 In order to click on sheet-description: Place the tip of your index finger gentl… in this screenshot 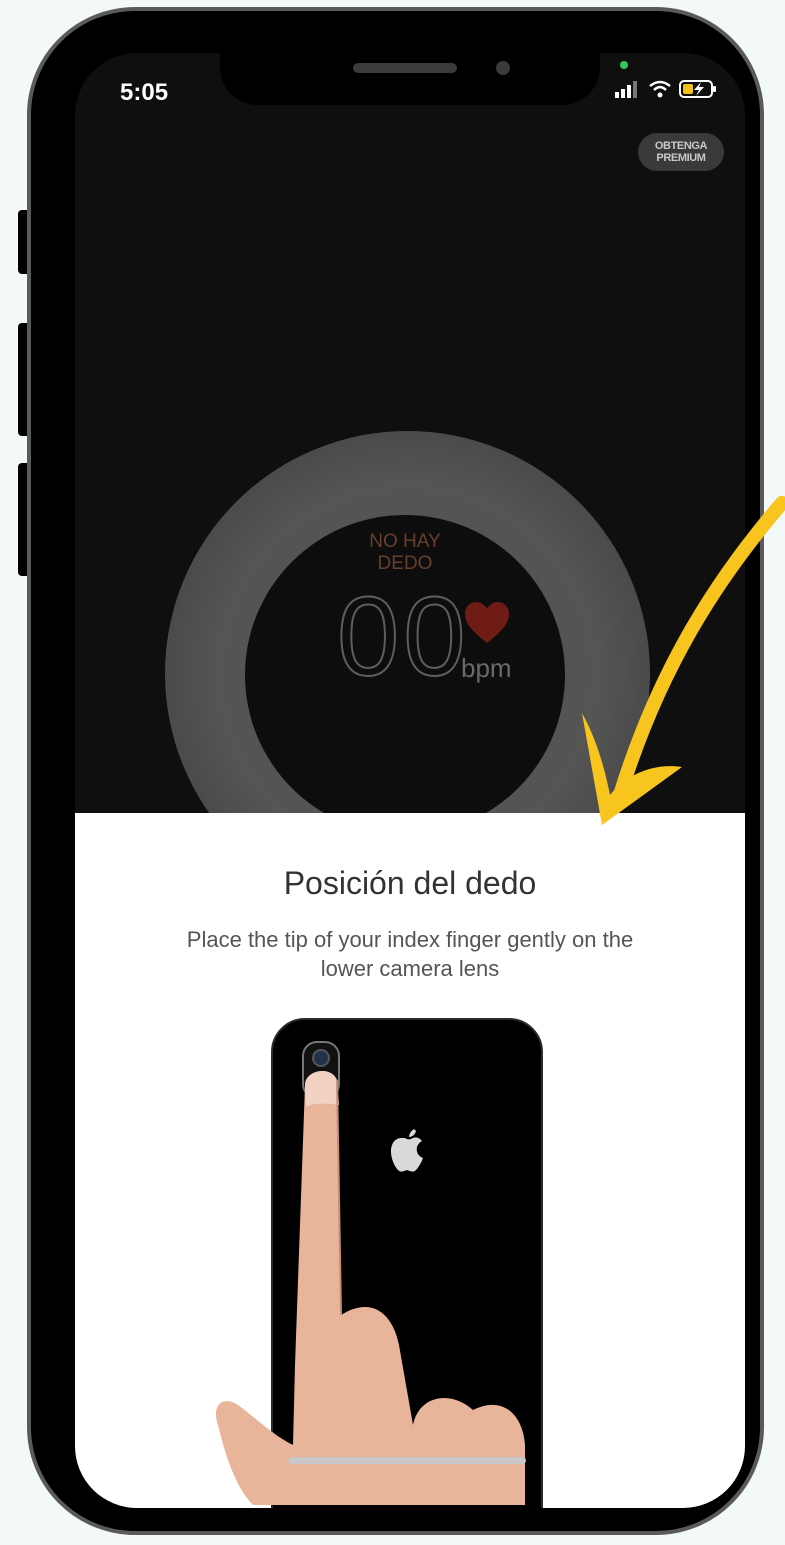, I will do `click(410, 954)`.